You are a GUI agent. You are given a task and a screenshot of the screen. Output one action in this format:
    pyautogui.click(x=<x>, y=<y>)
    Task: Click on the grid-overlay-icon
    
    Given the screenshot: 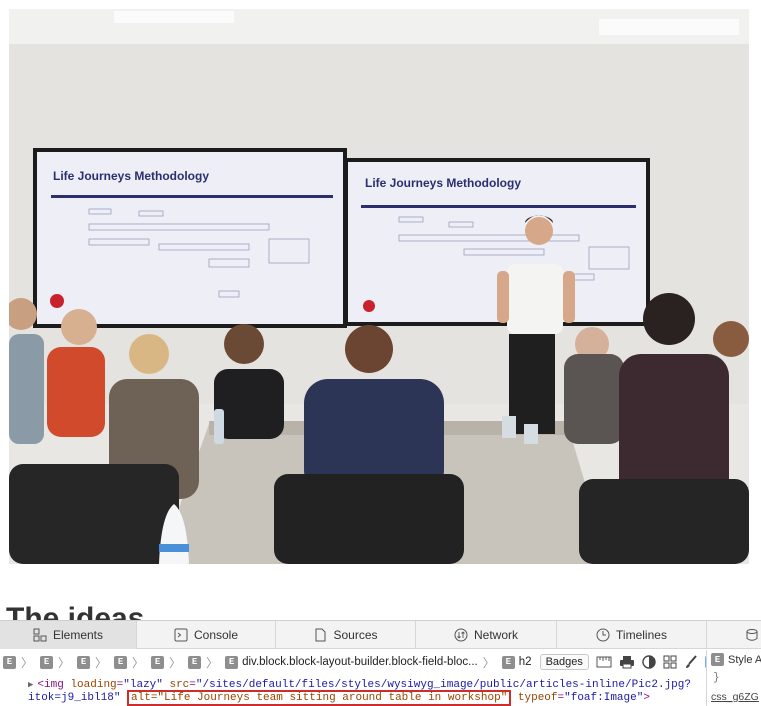 What is the action you would take?
    pyautogui.click(x=670, y=662)
    